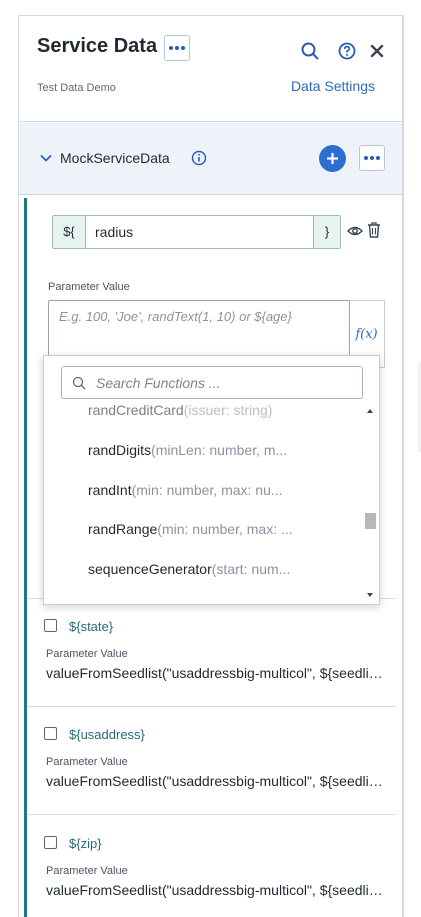 The height and width of the screenshot is (917, 421). I want to click on function-signature: (issuer: string), so click(228, 410).